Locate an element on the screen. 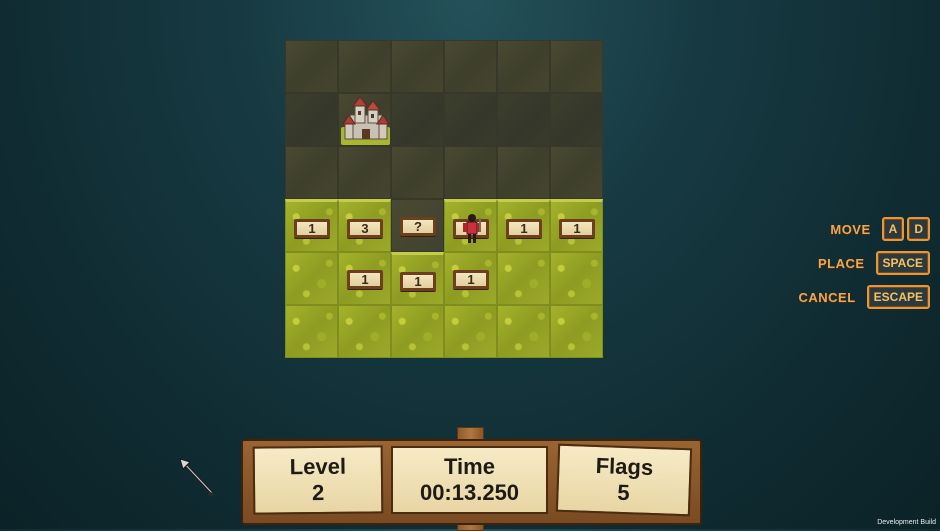 The image size is (940, 531). flags-panel: Flags 5 is located at coordinates (624, 480).